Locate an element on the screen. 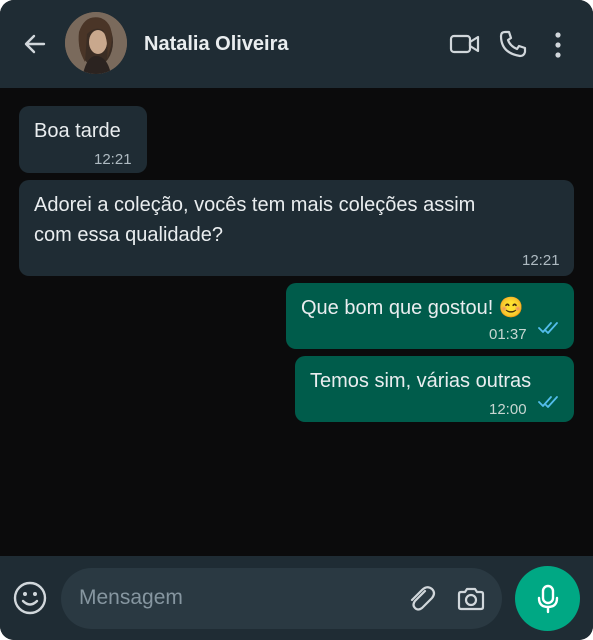 The image size is (593, 640). more-options-button is located at coordinates (558, 45).